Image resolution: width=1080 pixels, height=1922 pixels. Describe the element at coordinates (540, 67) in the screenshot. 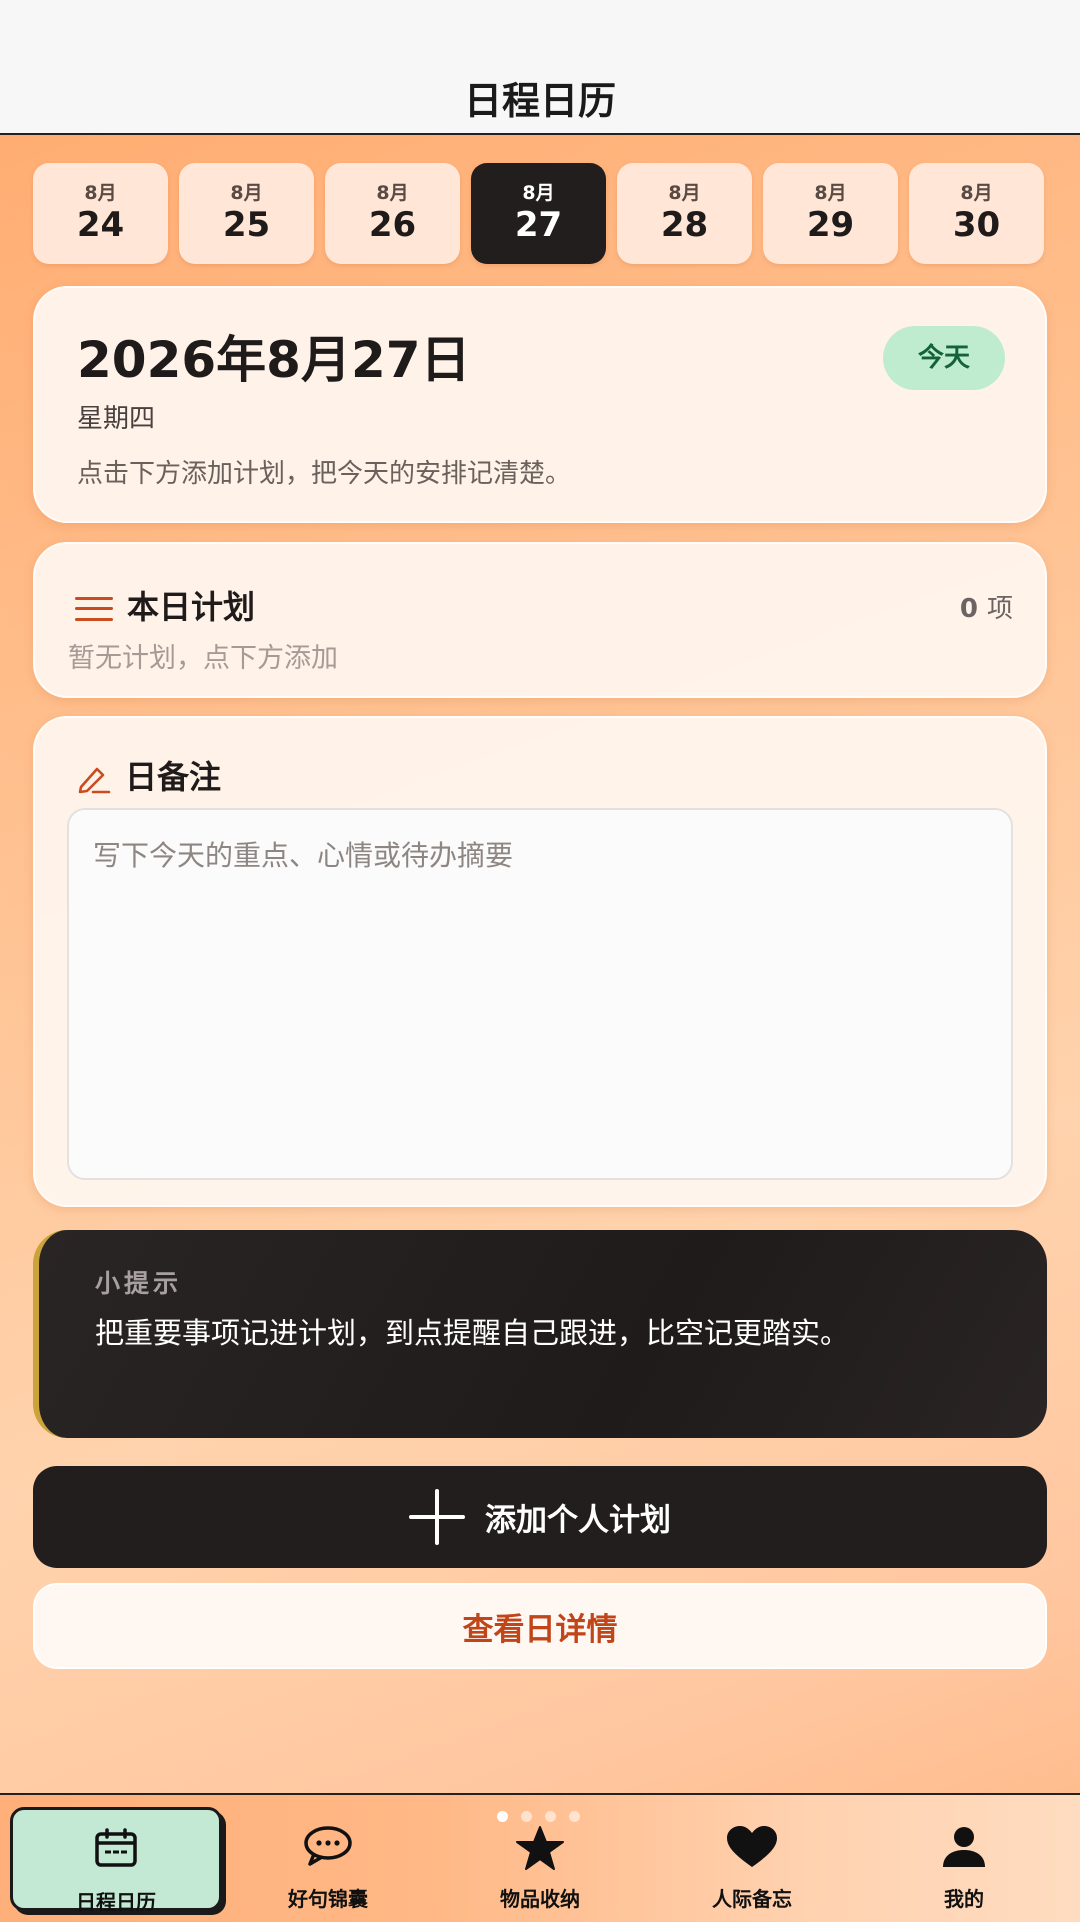

I see `app-header: 日程日历` at that location.